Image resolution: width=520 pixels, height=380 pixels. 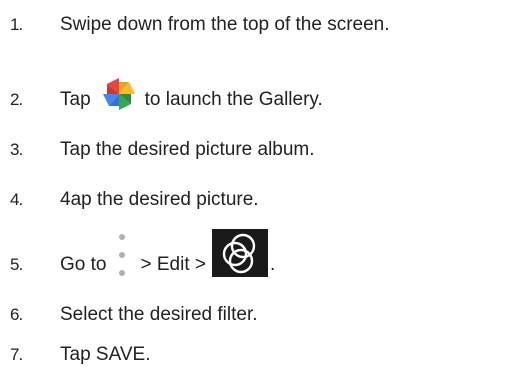 I want to click on step-text: Tap SAVE., so click(x=105, y=355).